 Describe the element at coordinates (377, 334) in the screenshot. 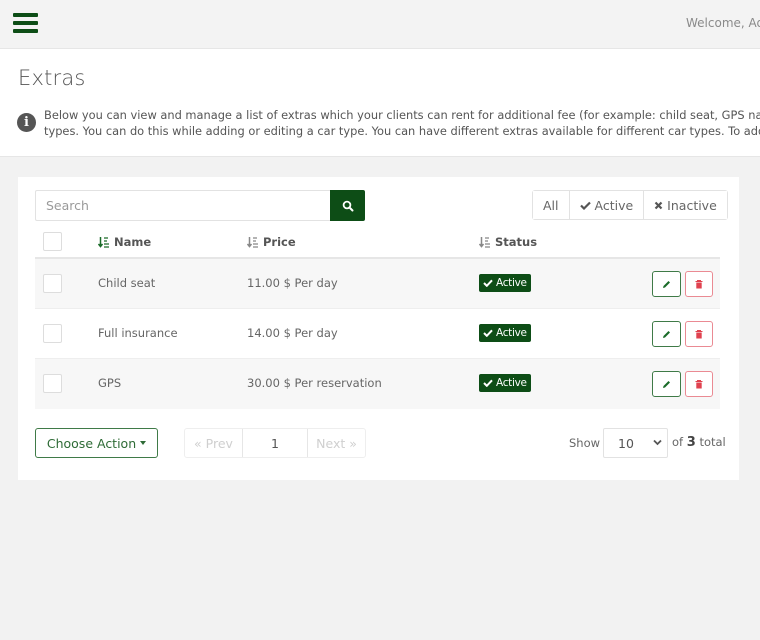

I see `table-row: Full insurance 14.00 $ Per day Active` at that location.